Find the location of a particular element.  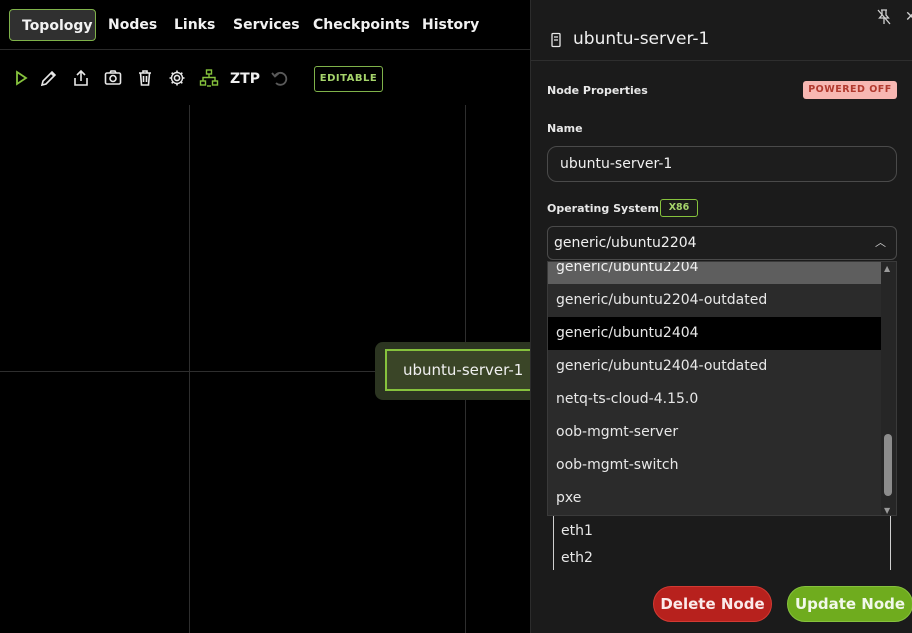

network-icon is located at coordinates (209, 78).